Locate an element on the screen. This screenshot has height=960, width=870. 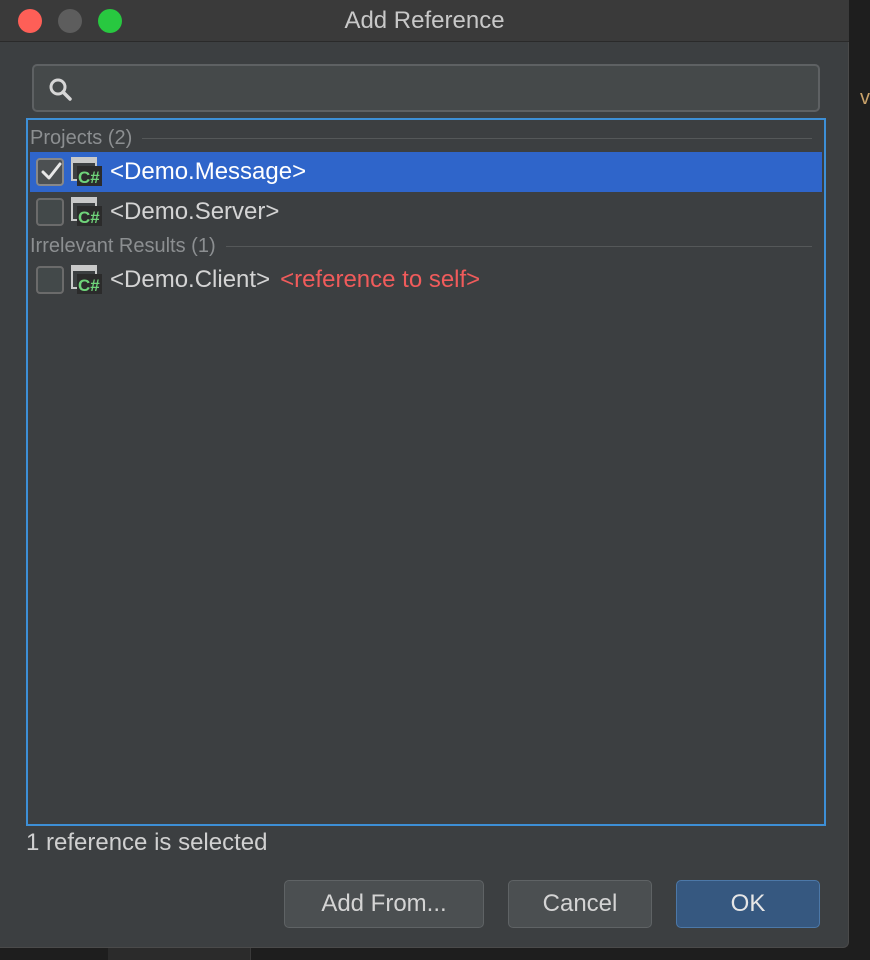
search-box is located at coordinates (426, 88).